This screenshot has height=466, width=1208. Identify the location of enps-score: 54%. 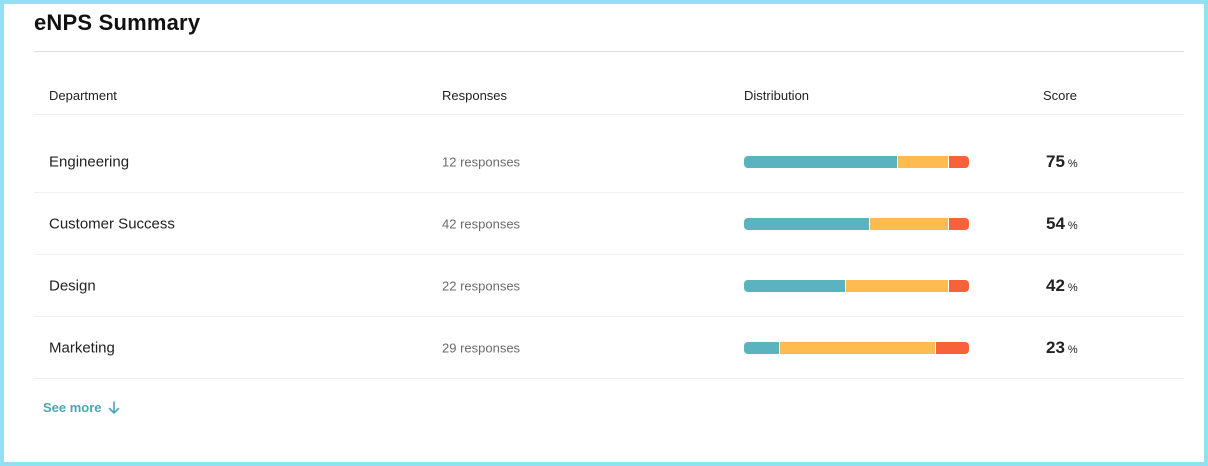
(1062, 224).